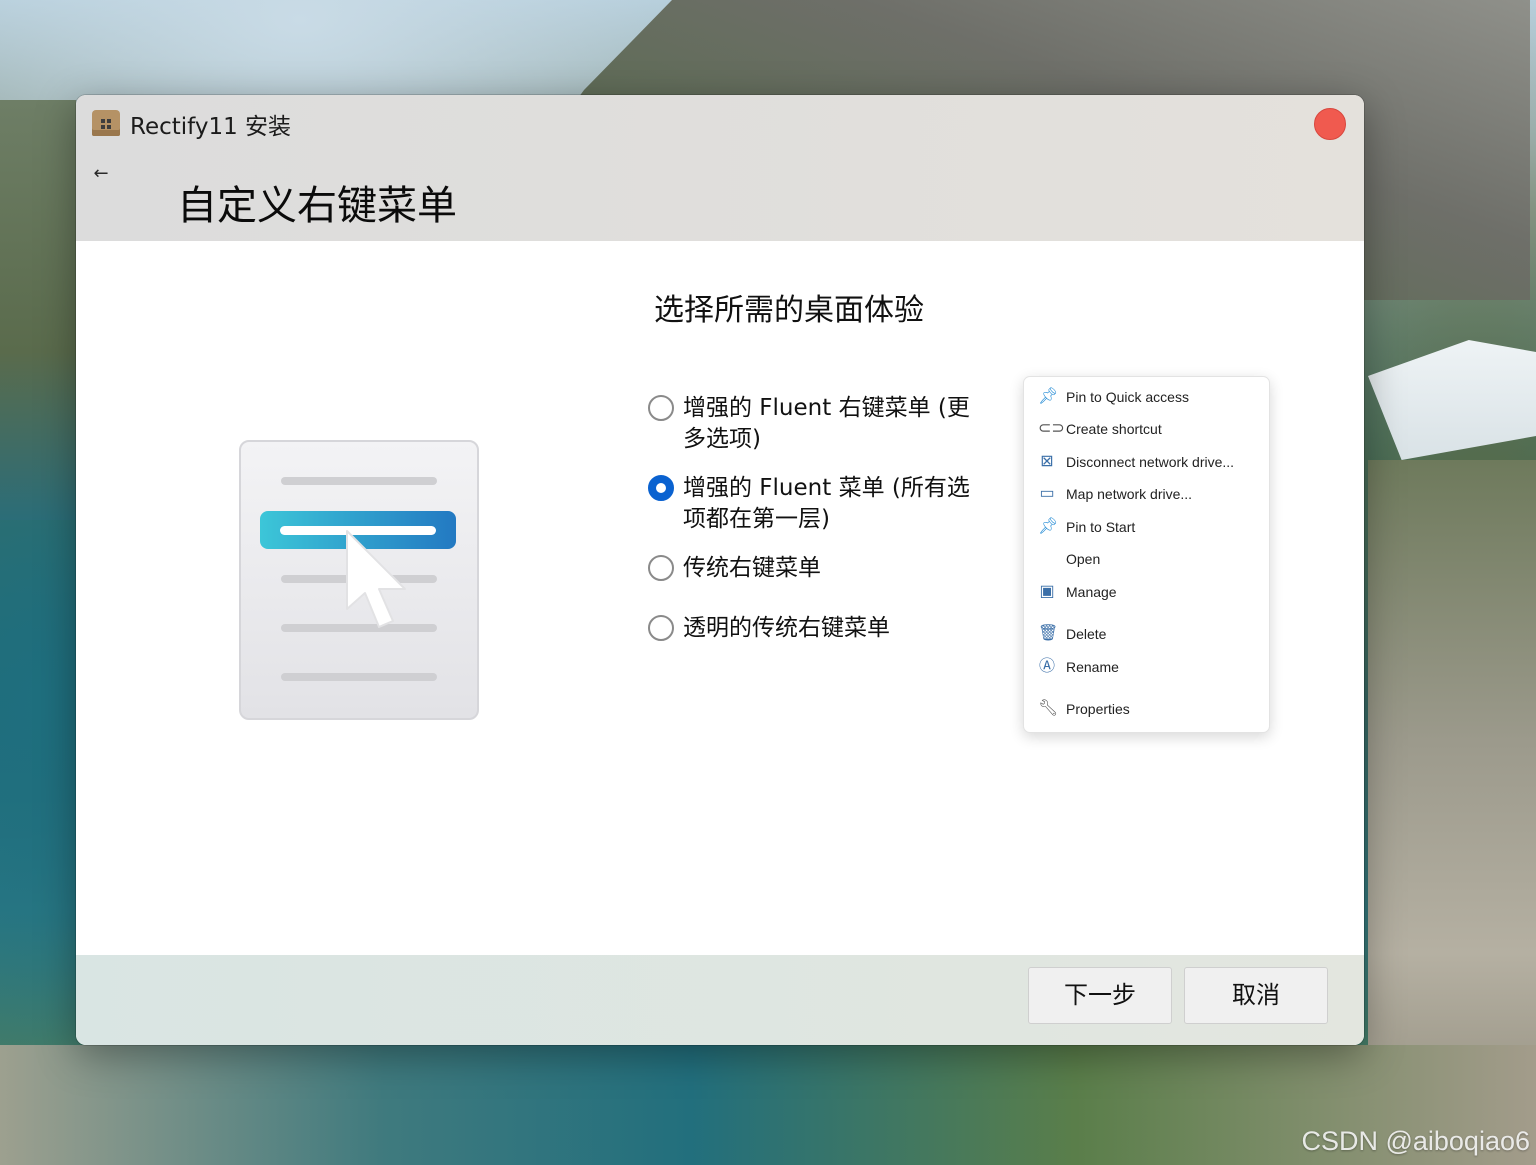 The image size is (1536, 1165). I want to click on ctx-item-delete: 🗑︎ Delete, so click(1072, 633).